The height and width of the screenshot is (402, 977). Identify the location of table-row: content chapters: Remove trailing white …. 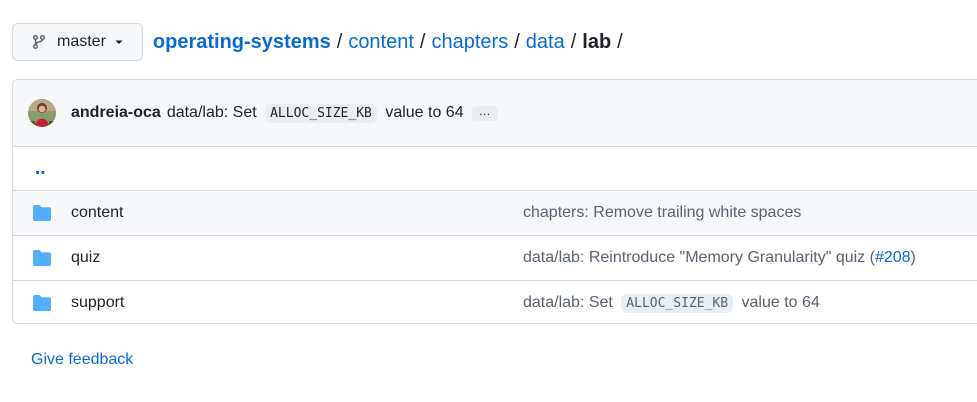
(495, 213).